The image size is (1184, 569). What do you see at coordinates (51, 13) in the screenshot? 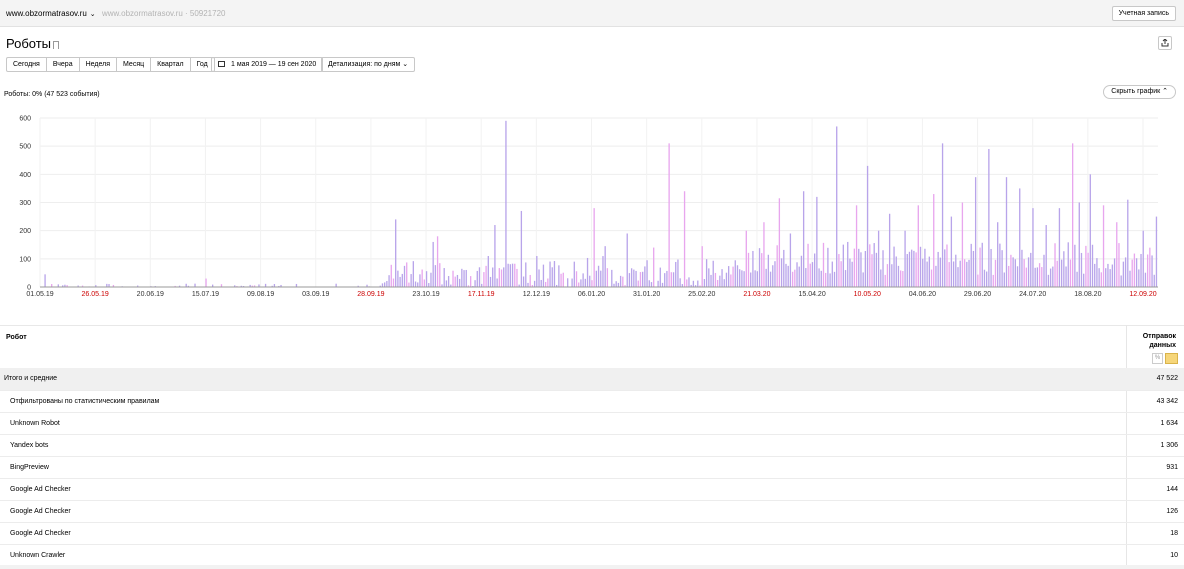
I see `site-selector: www.obzormatrasov.ru ⌄` at bounding box center [51, 13].